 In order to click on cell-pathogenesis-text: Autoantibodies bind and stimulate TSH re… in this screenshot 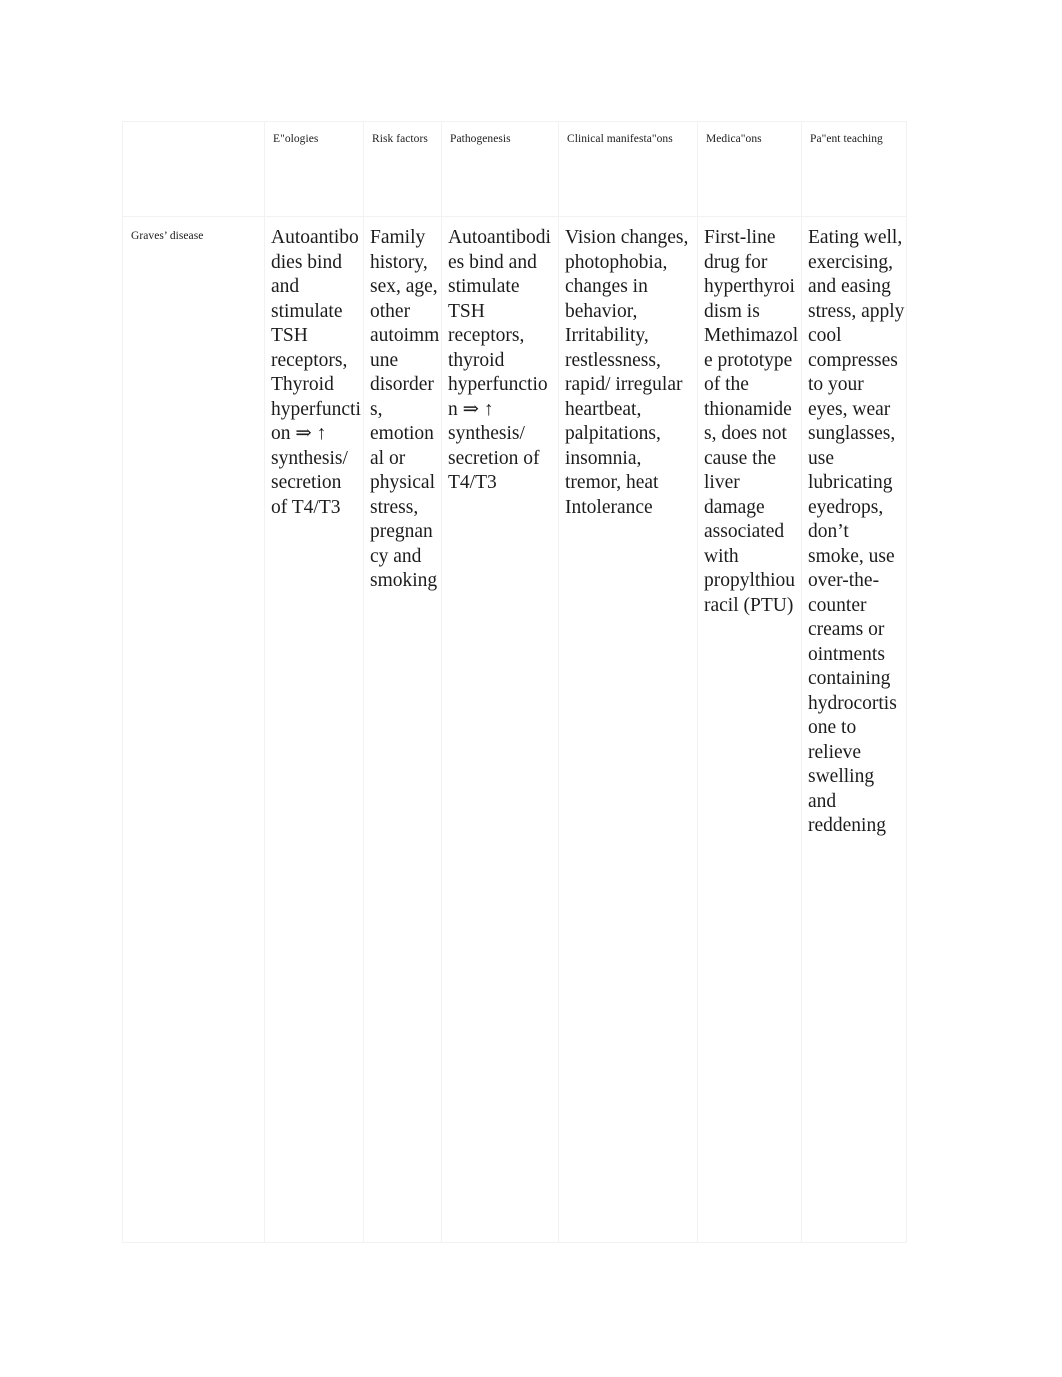, I will do `click(499, 360)`.